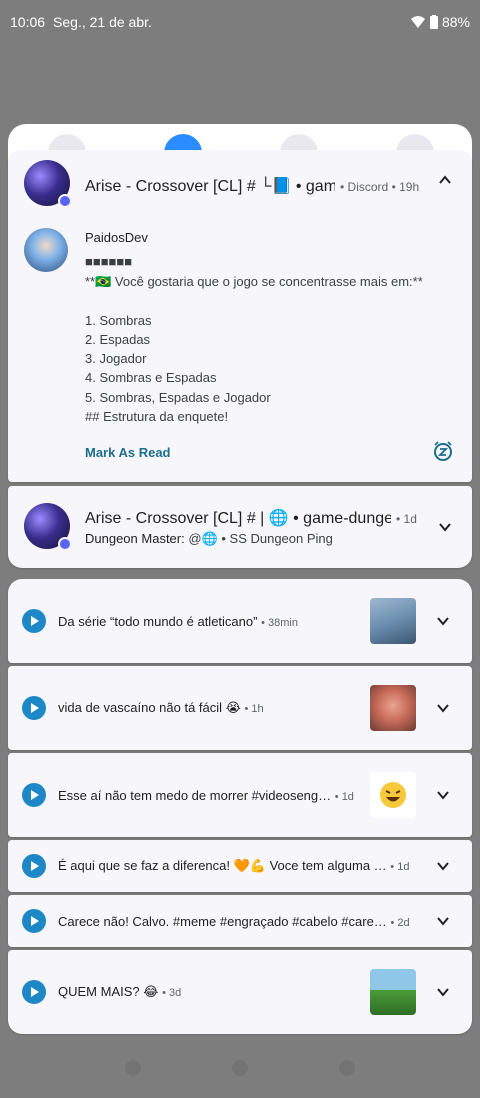  I want to click on message-line: 4. Sombras e Espadas, so click(151, 377).